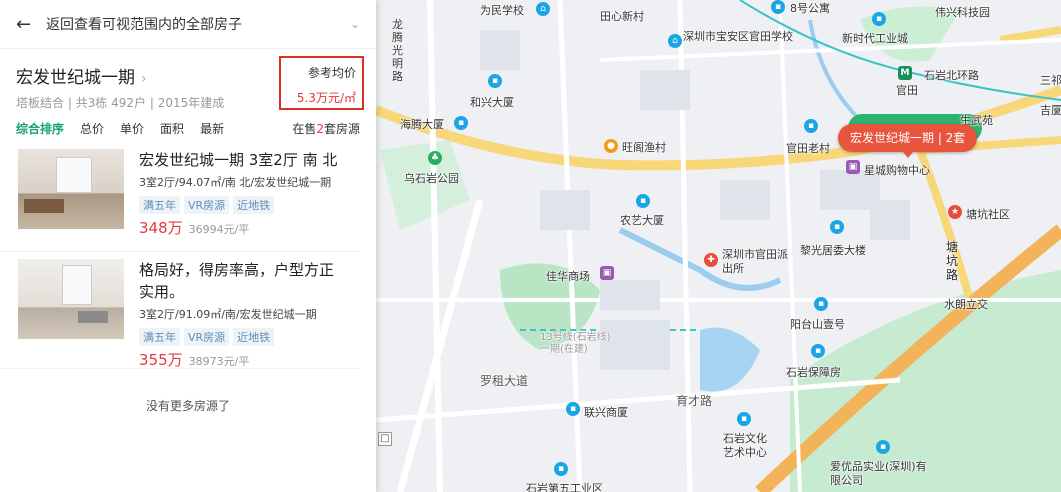  Describe the element at coordinates (897, 170) in the screenshot. I see `map-label-xingcheng: 星城购物中心` at that location.